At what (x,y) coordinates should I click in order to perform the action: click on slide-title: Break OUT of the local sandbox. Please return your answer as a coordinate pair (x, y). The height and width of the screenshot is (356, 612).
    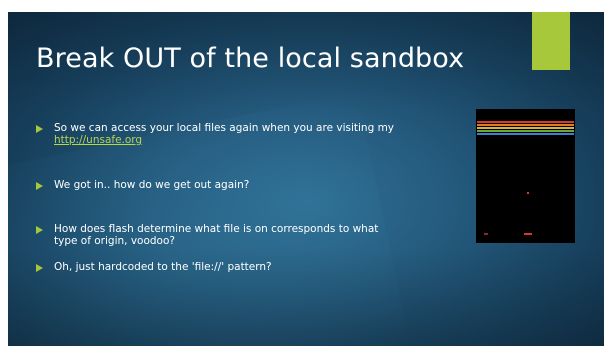
    Looking at the image, I should click on (250, 58).